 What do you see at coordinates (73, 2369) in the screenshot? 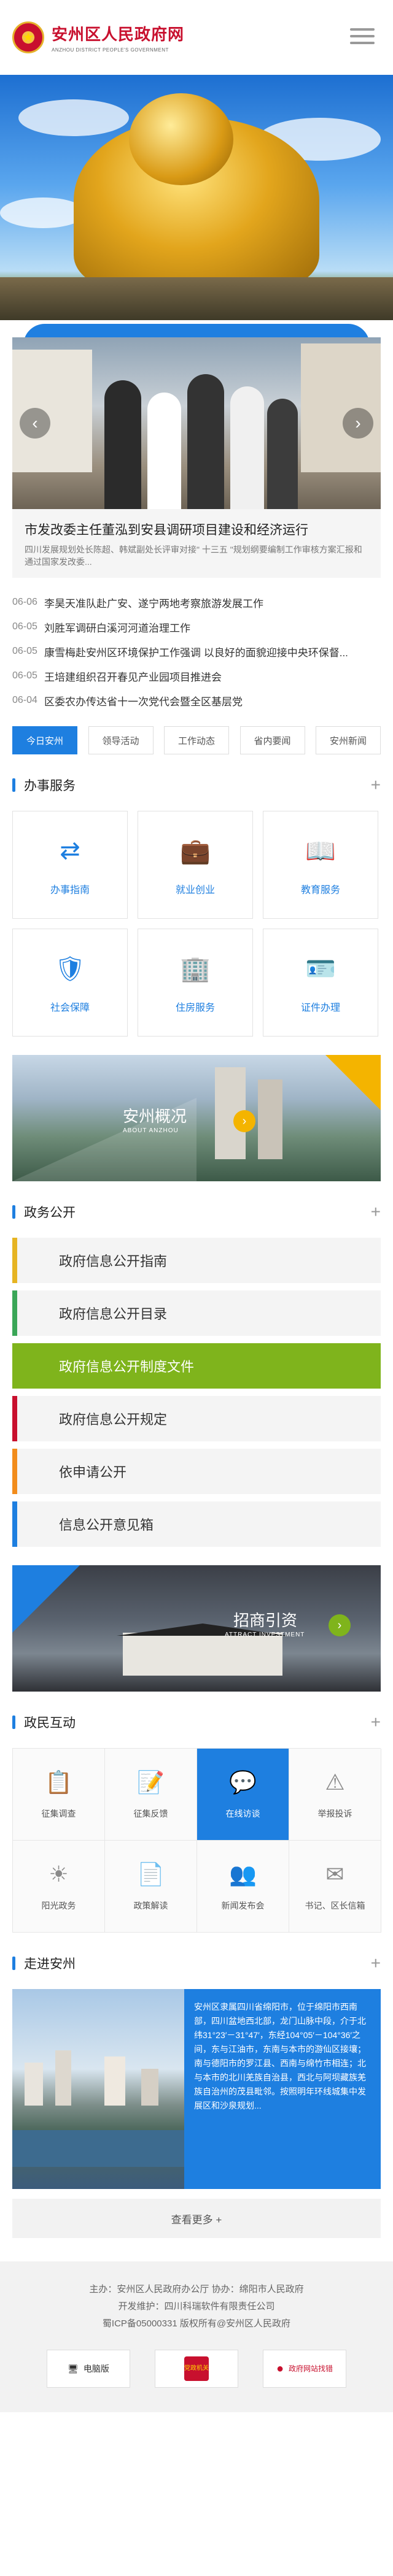
I see `monitor-icon: 🖥` at bounding box center [73, 2369].